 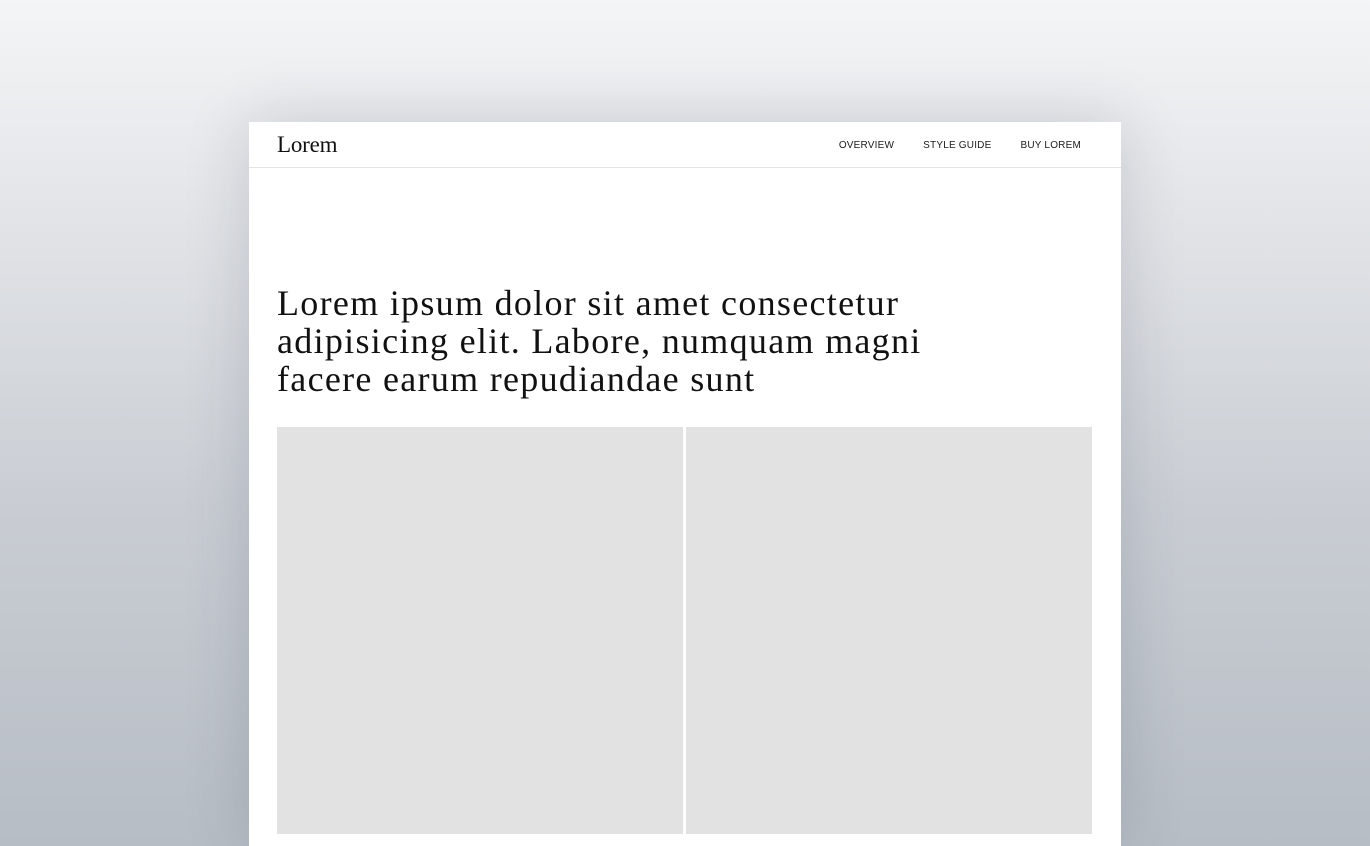 What do you see at coordinates (685, 145) in the screenshot?
I see `top-navigation-bar: Lorem OVERVIEW STYLE GUIDE BUY LOREM` at bounding box center [685, 145].